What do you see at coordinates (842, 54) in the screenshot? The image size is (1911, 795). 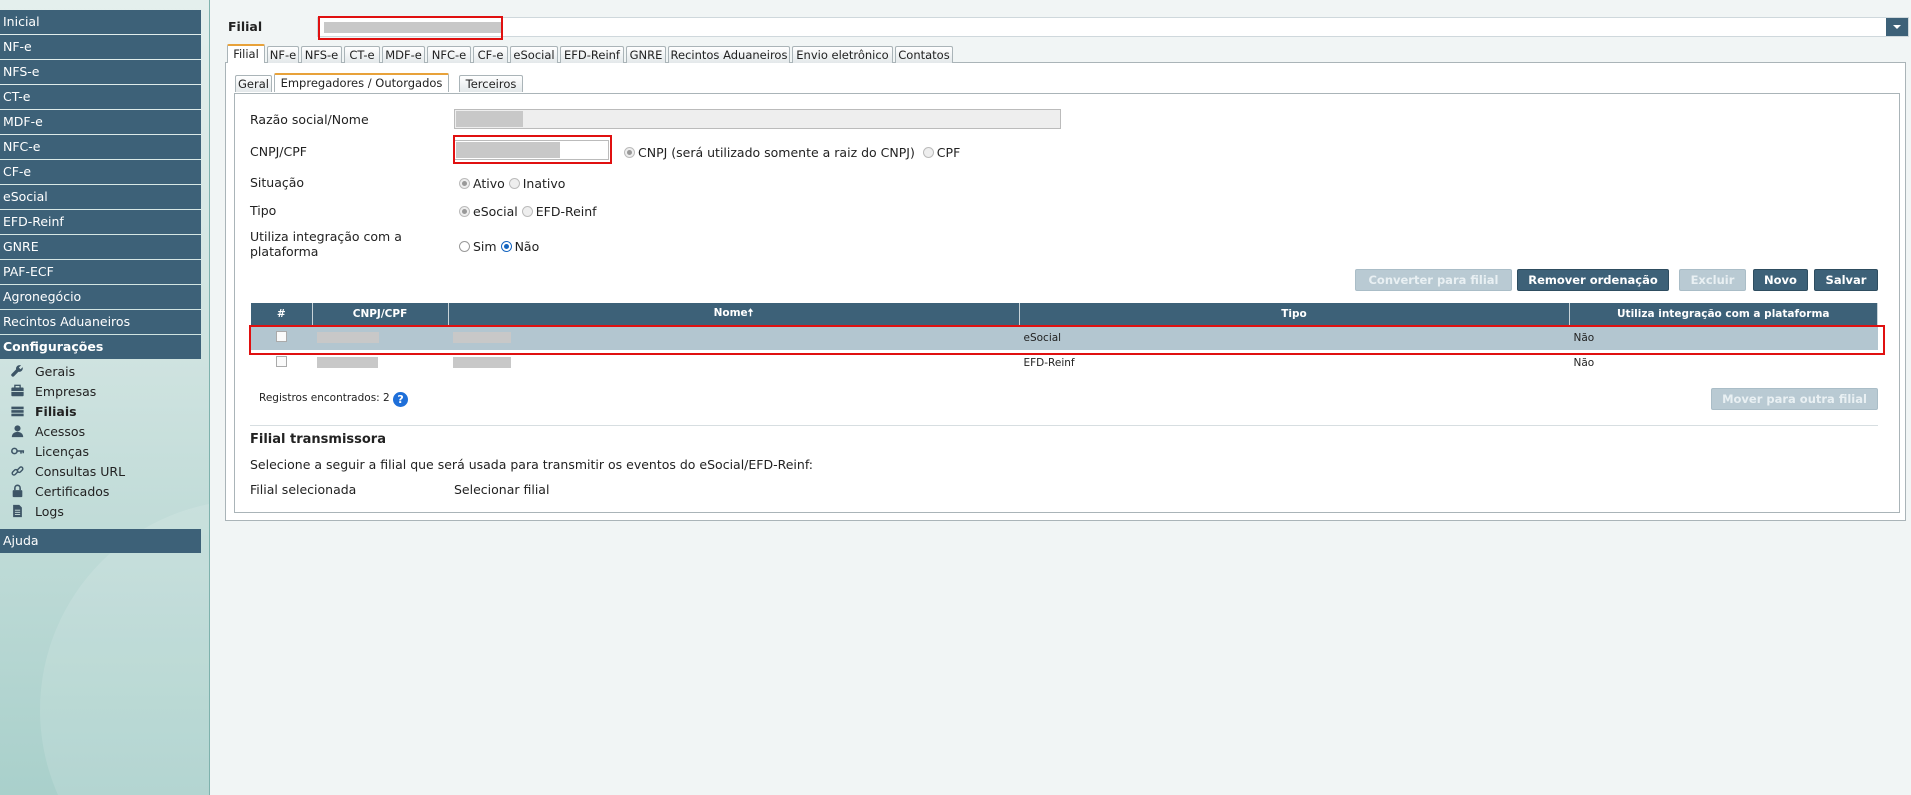 I see `tab-envio-eletronico: Envio eletrônico` at bounding box center [842, 54].